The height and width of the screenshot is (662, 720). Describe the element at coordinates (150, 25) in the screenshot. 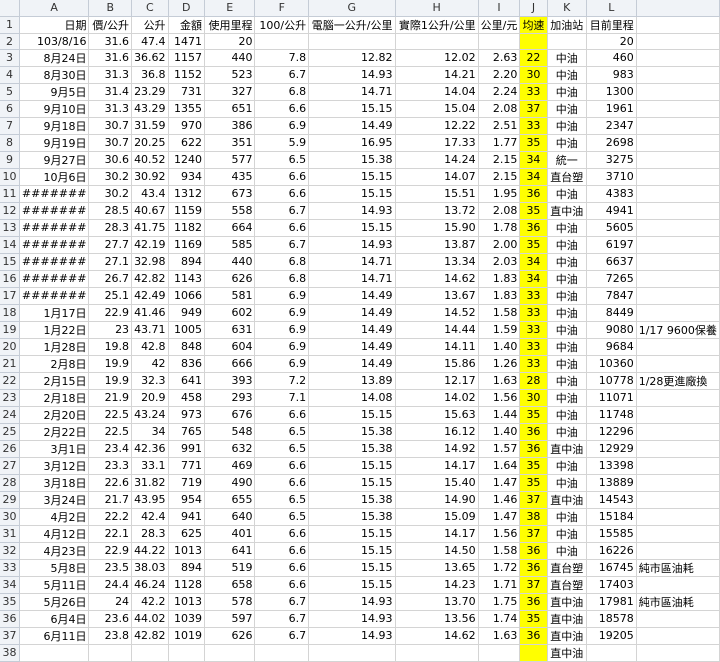

I see `column-title-cell: 公升` at that location.